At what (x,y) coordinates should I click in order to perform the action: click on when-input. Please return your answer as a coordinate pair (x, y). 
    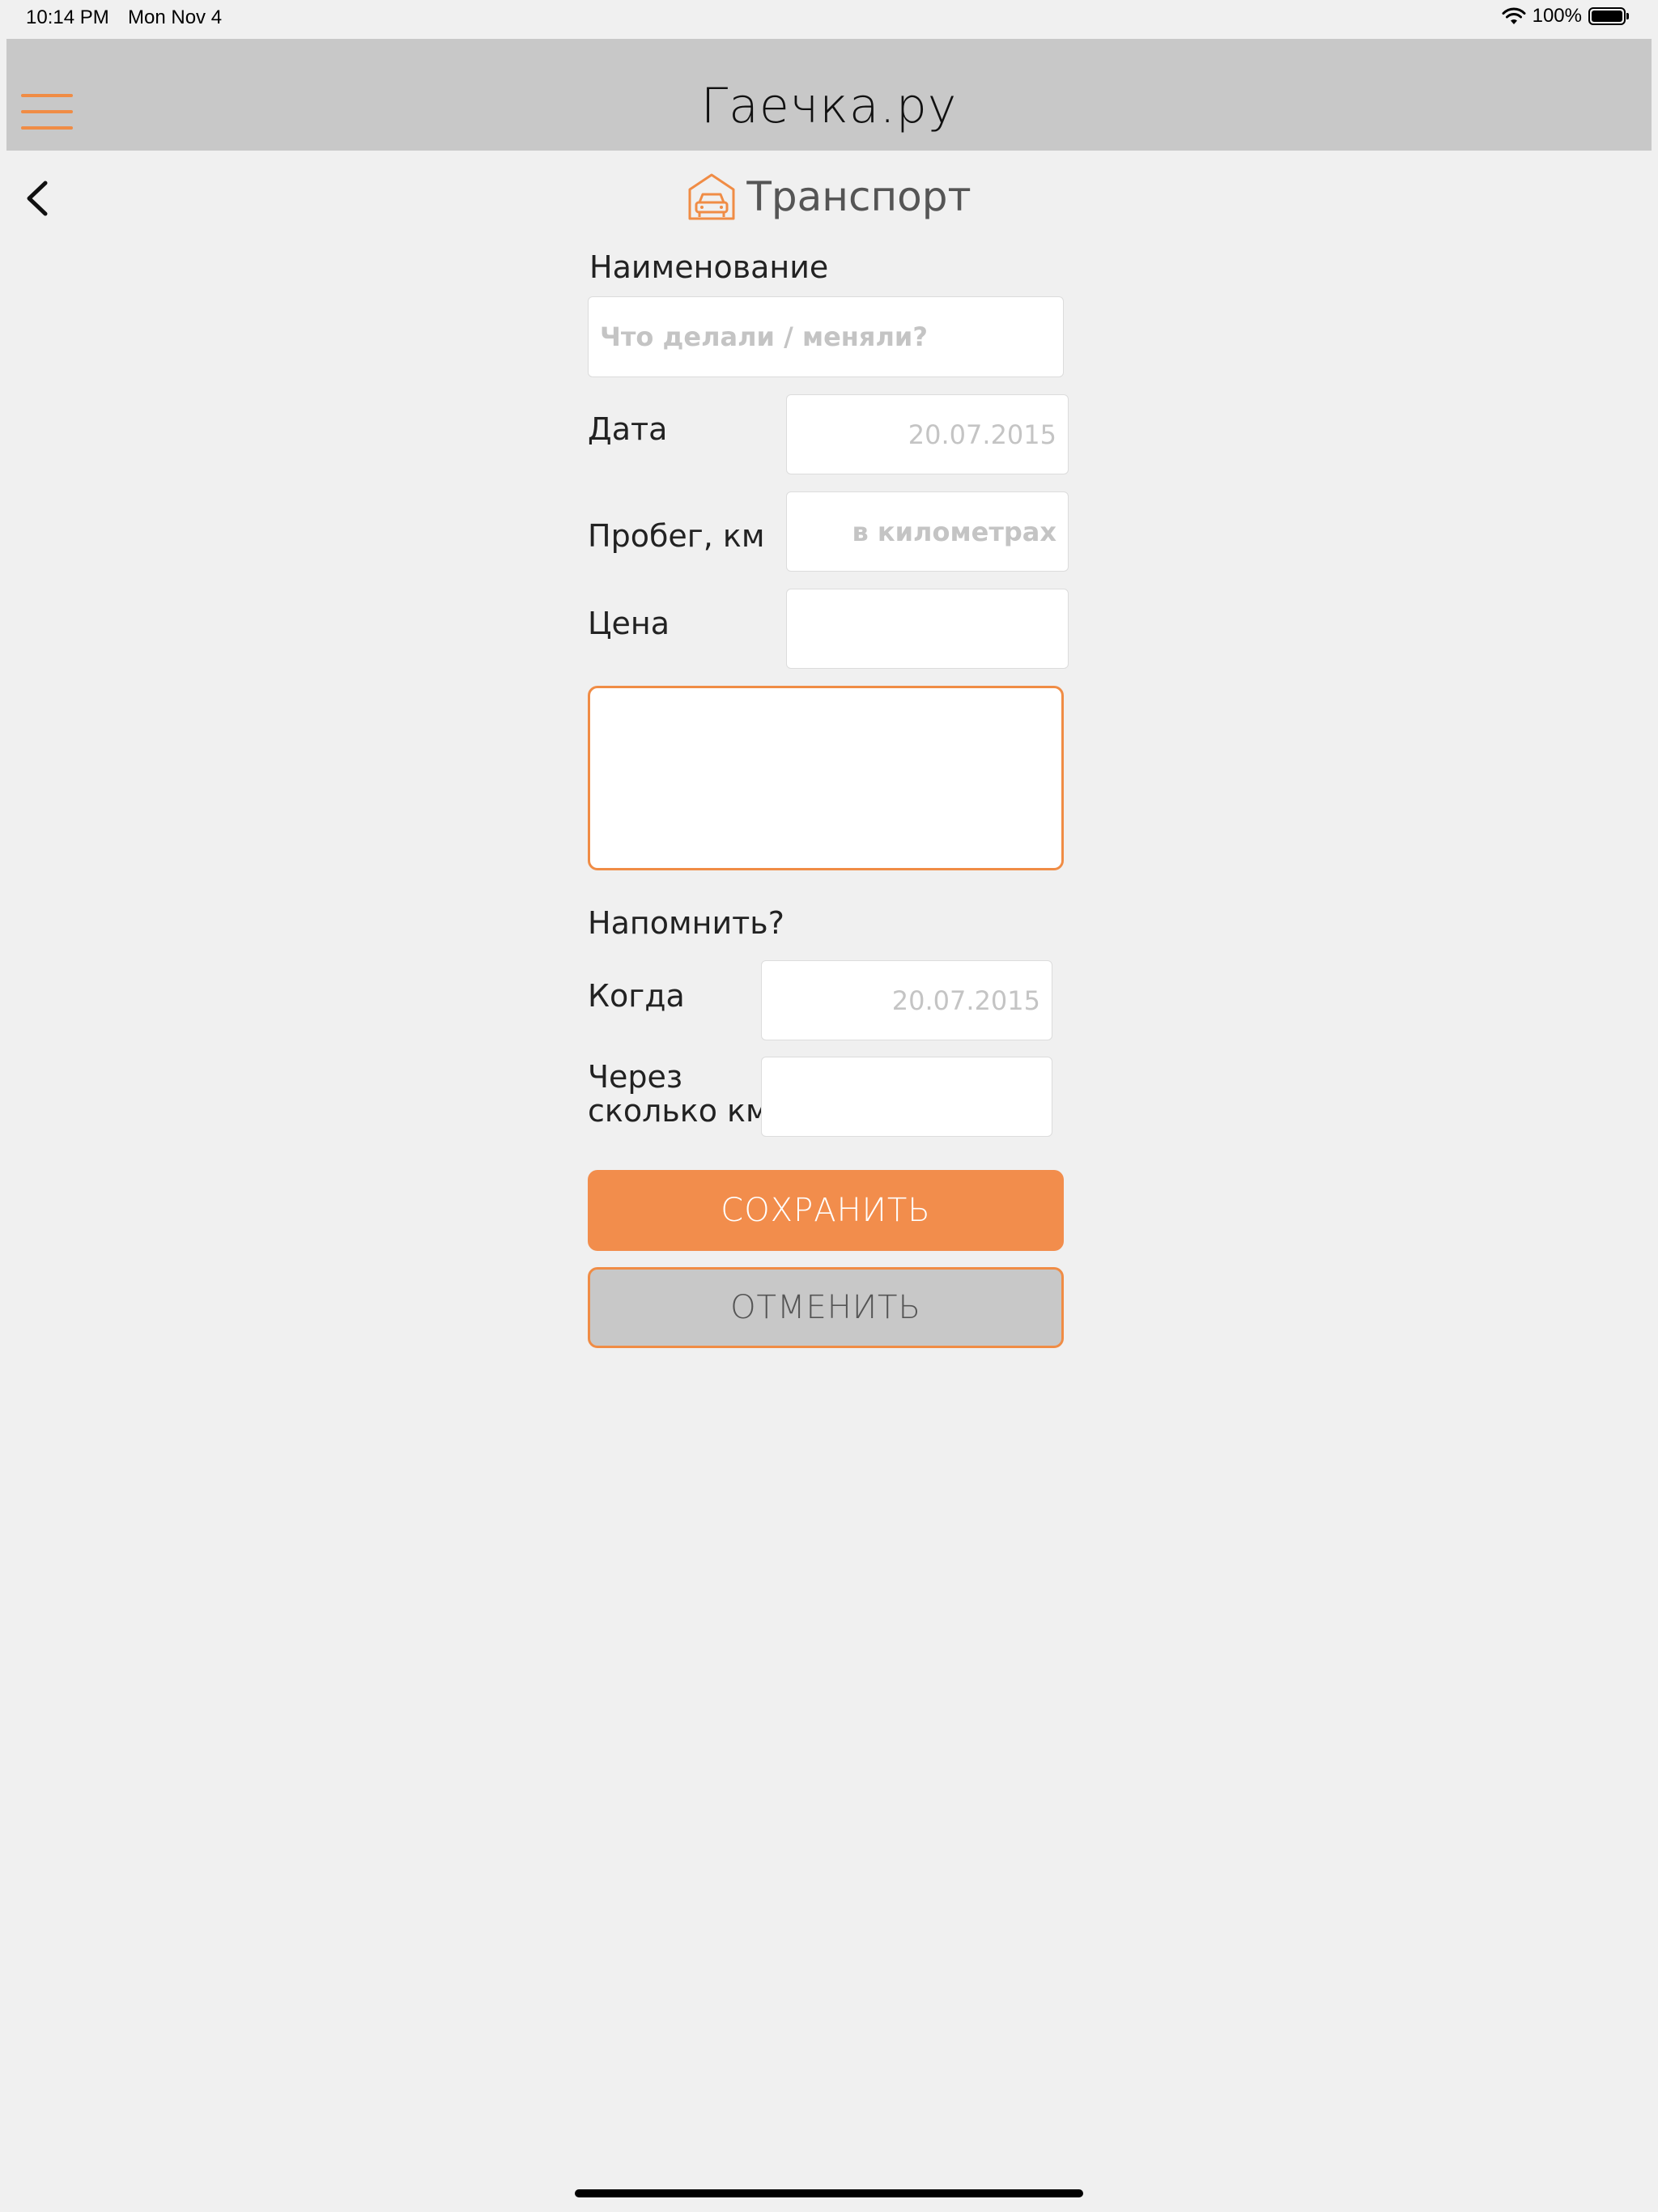
    Looking at the image, I should click on (906, 1000).